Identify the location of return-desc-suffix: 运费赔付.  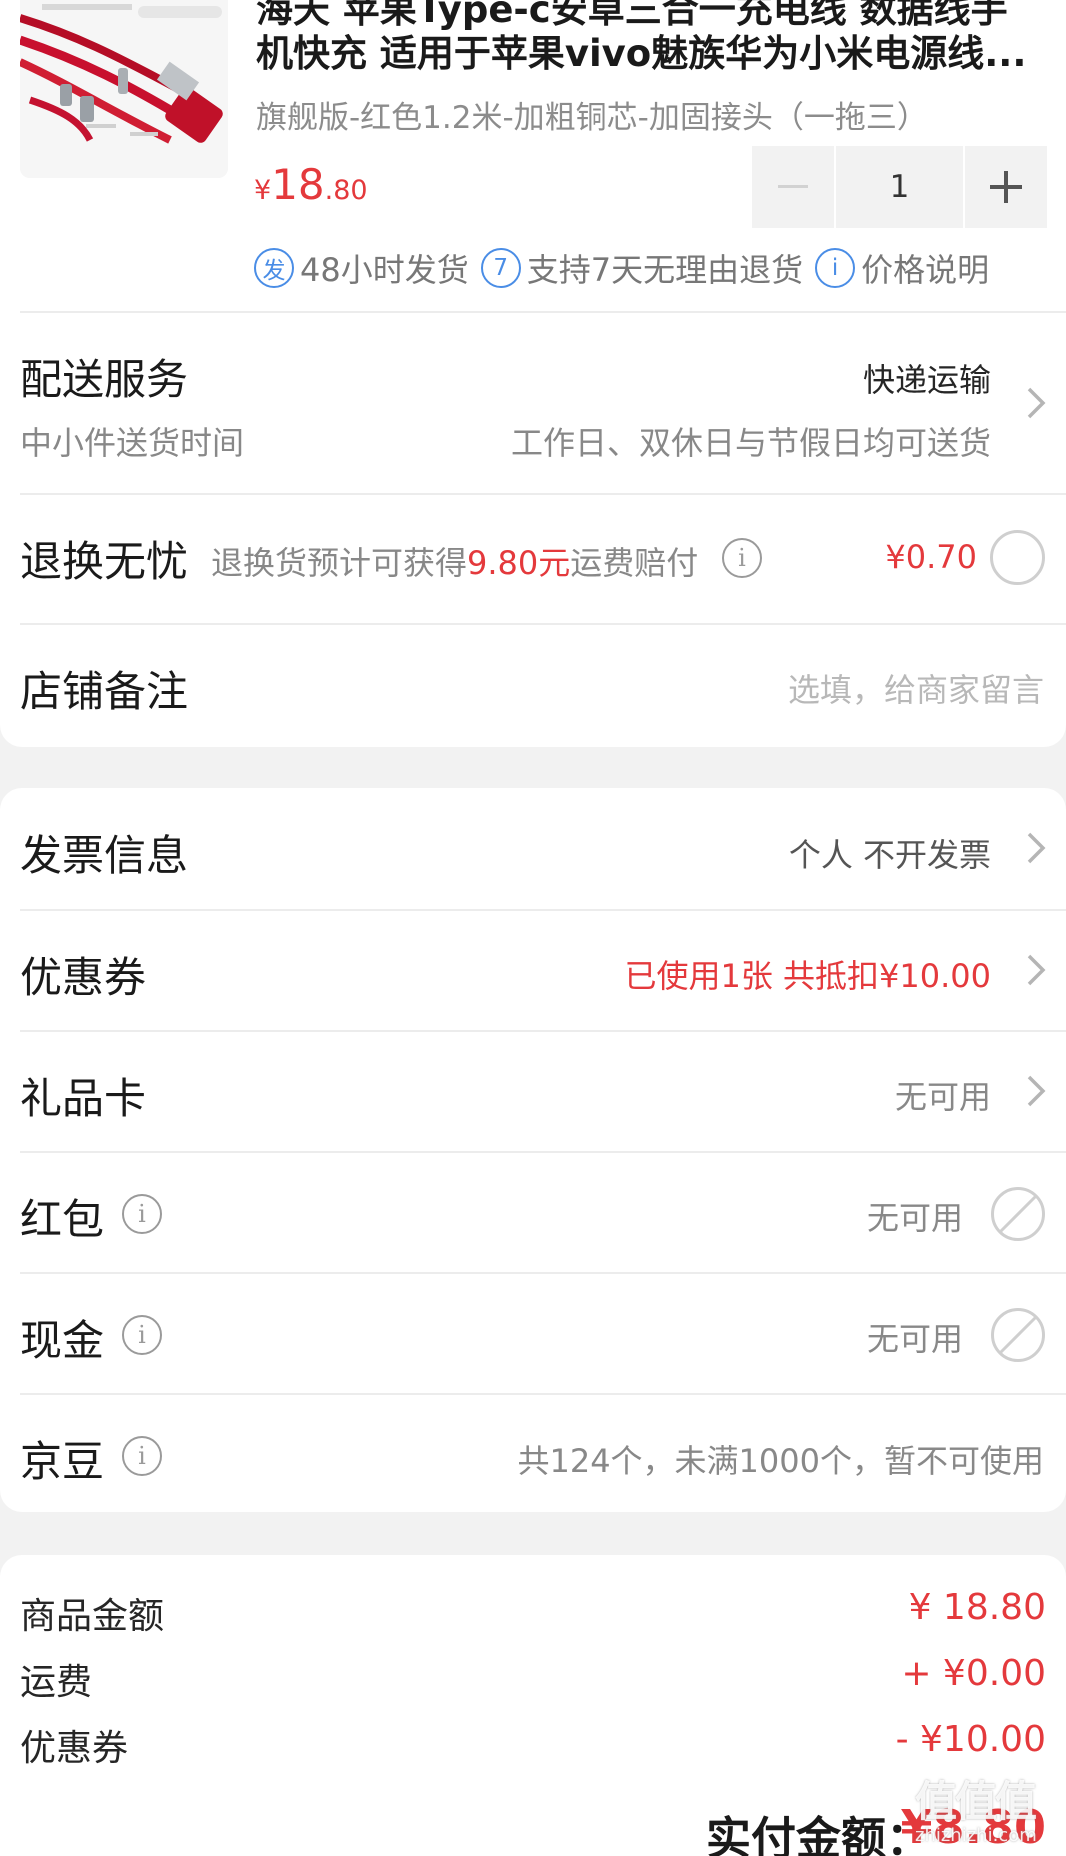
(634, 563).